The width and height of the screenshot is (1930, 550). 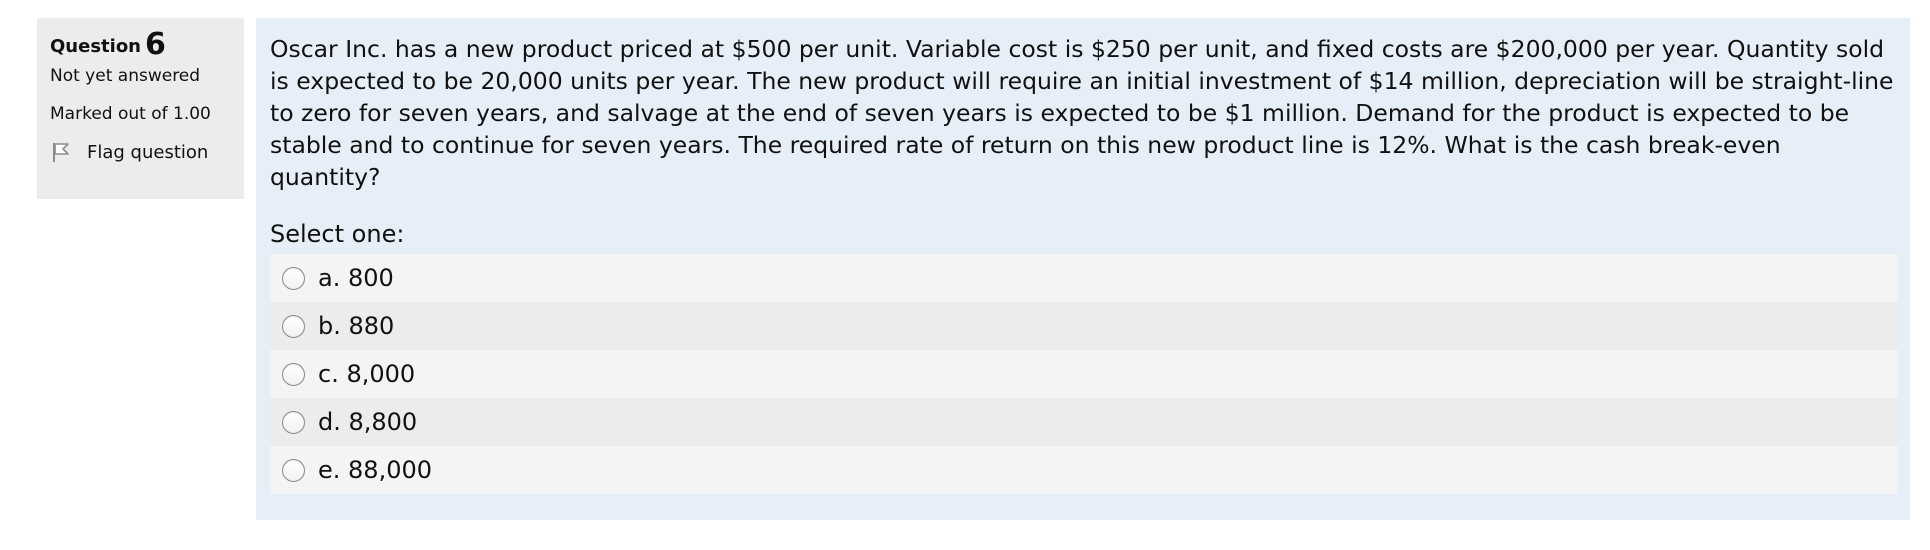 I want to click on radio-button-a, so click(x=293, y=278).